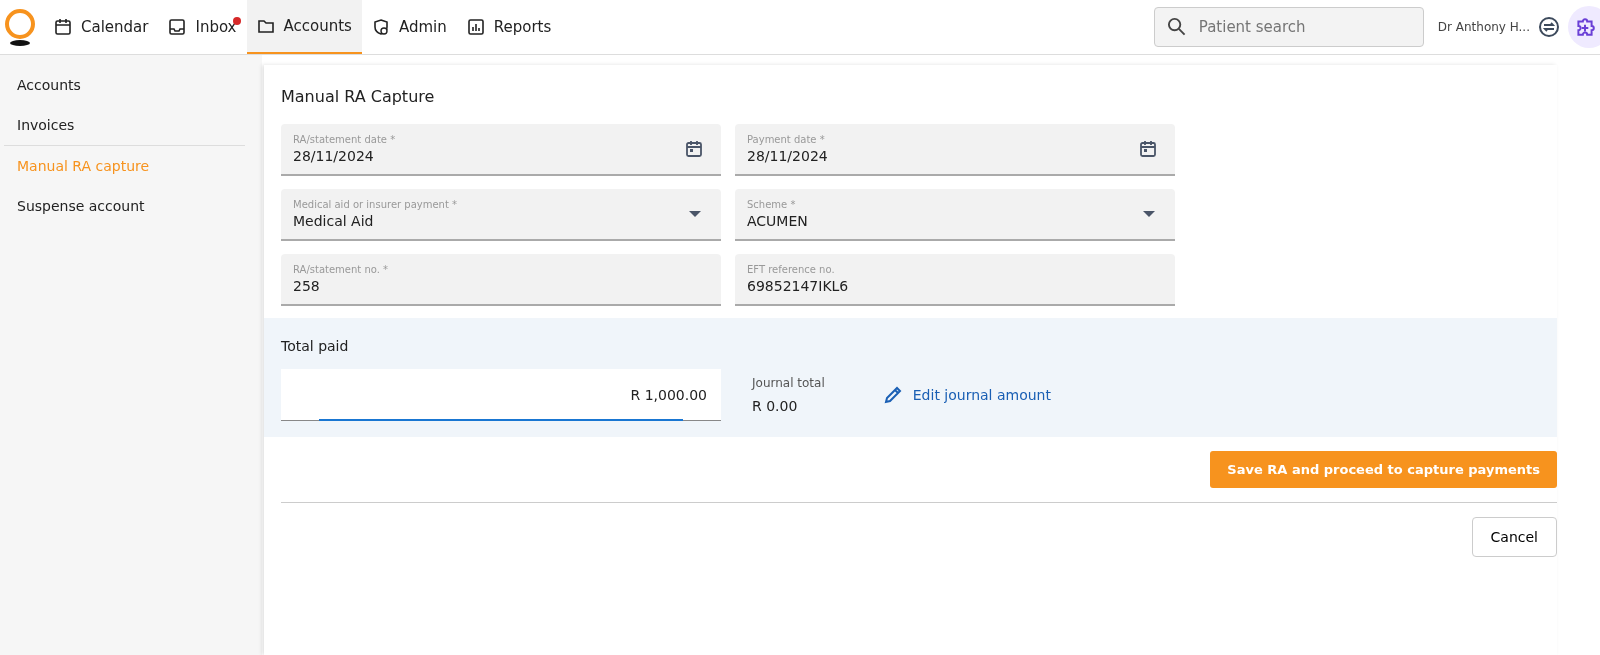  Describe the element at coordinates (892, 395) in the screenshot. I see `pencil-icon` at that location.